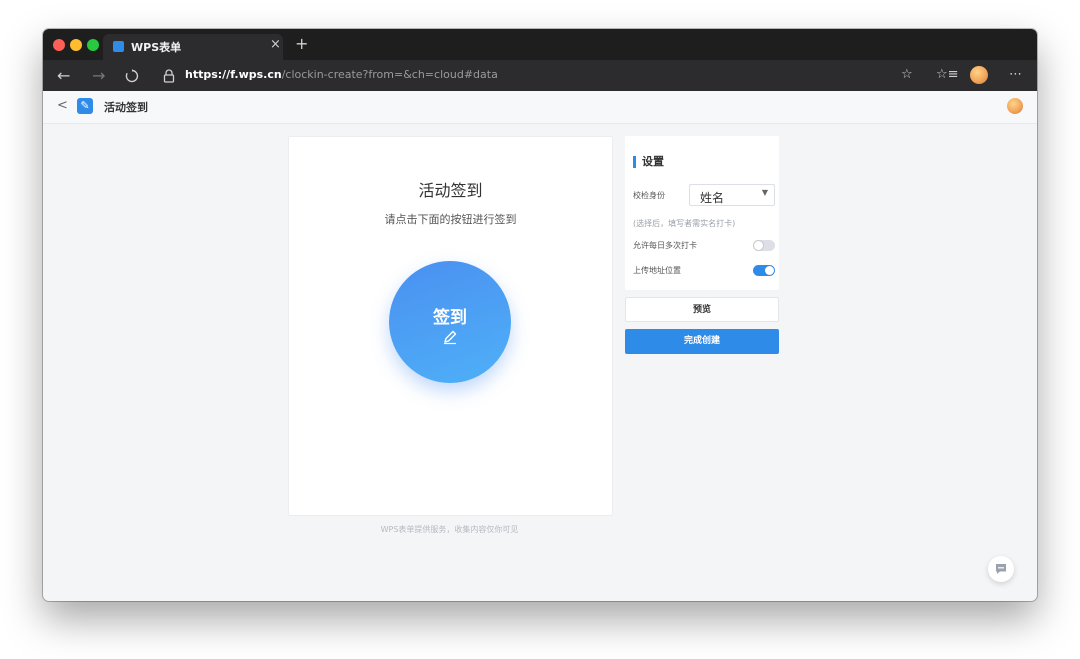 The width and height of the screenshot is (1080, 659). Describe the element at coordinates (449, 529) in the screenshot. I see `footer-note: WPS表单提供服务，收集内容仅你可见` at that location.